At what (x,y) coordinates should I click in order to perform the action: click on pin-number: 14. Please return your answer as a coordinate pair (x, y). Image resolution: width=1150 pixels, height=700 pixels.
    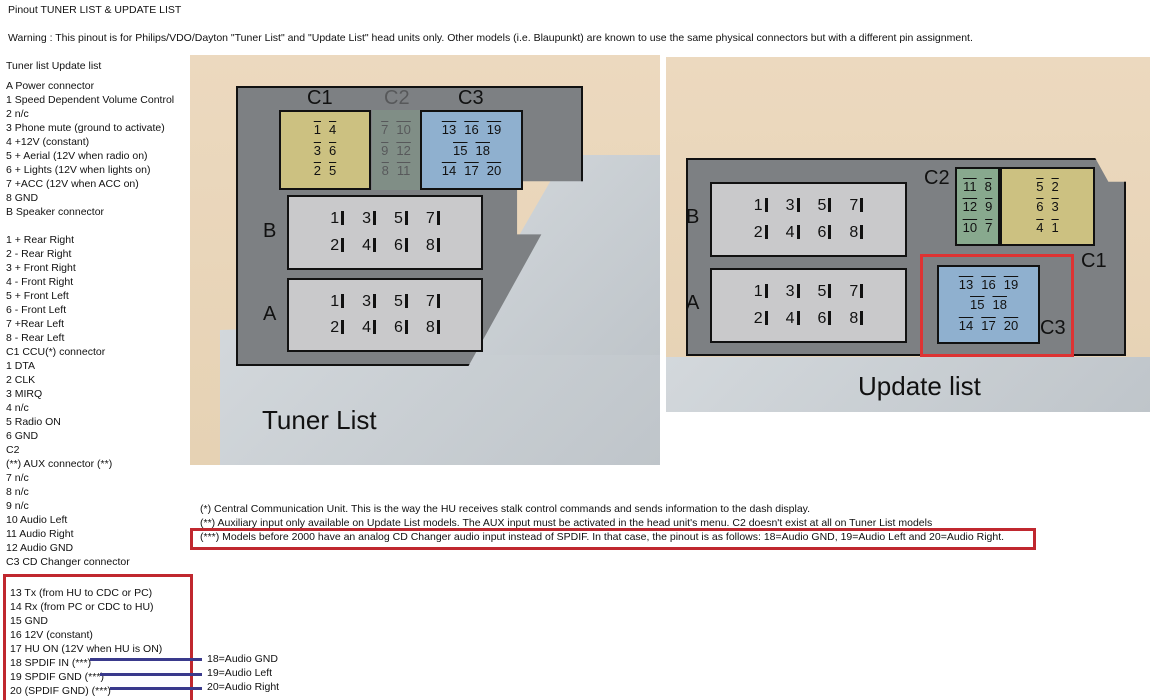
    Looking at the image, I should click on (966, 325).